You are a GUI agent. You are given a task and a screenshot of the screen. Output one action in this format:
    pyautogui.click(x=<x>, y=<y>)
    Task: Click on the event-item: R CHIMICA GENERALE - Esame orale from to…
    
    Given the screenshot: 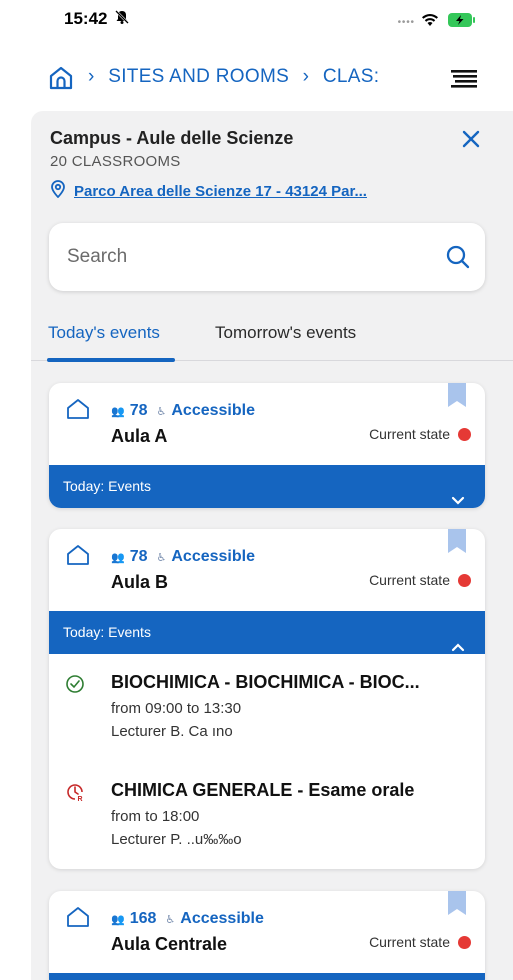 What is the action you would take?
    pyautogui.click(x=267, y=815)
    